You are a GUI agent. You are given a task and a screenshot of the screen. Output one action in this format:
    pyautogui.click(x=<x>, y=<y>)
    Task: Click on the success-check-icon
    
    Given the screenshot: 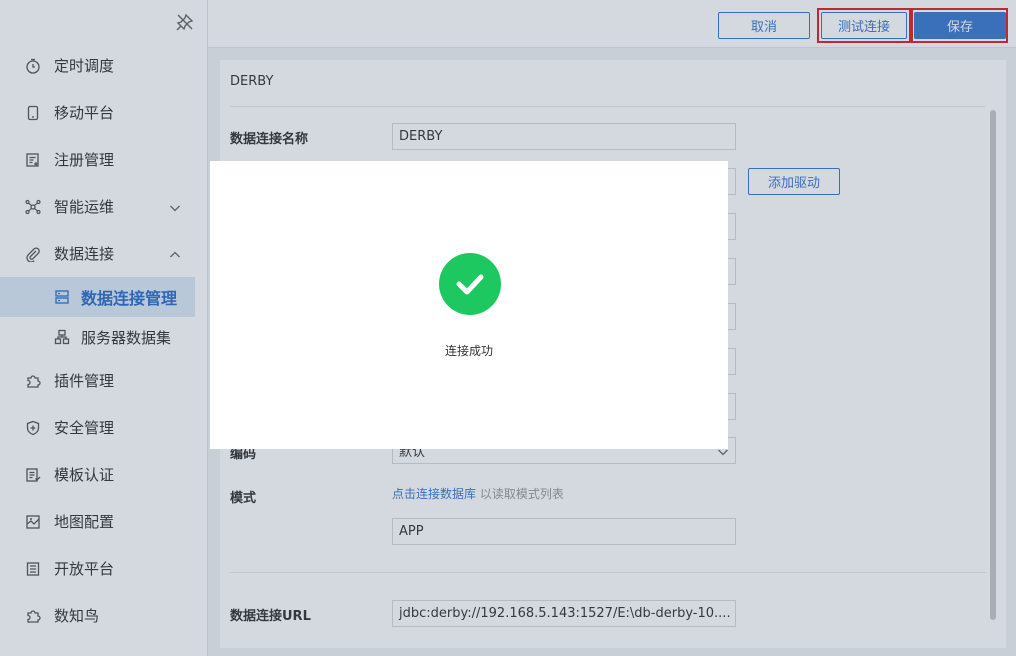 What is the action you would take?
    pyautogui.click(x=470, y=284)
    